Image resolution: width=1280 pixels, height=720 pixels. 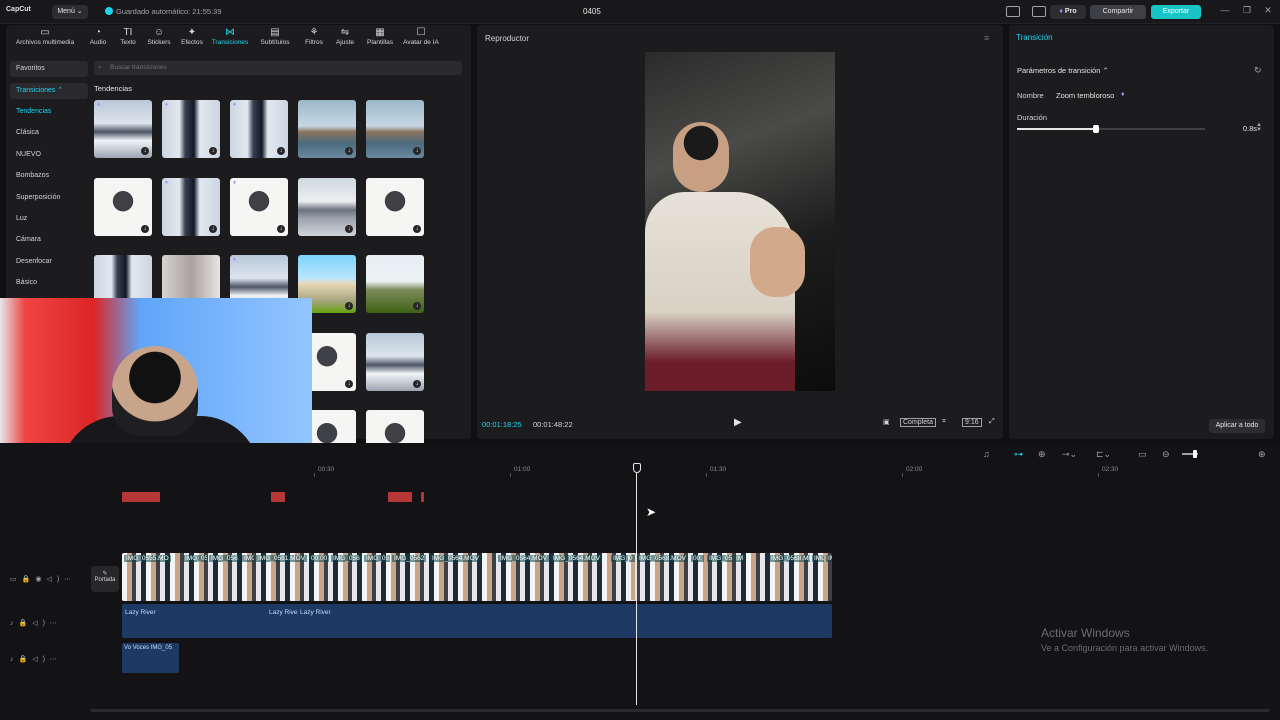 What do you see at coordinates (128, 648) in the screenshot?
I see `voice-short-label: Vo` at bounding box center [128, 648].